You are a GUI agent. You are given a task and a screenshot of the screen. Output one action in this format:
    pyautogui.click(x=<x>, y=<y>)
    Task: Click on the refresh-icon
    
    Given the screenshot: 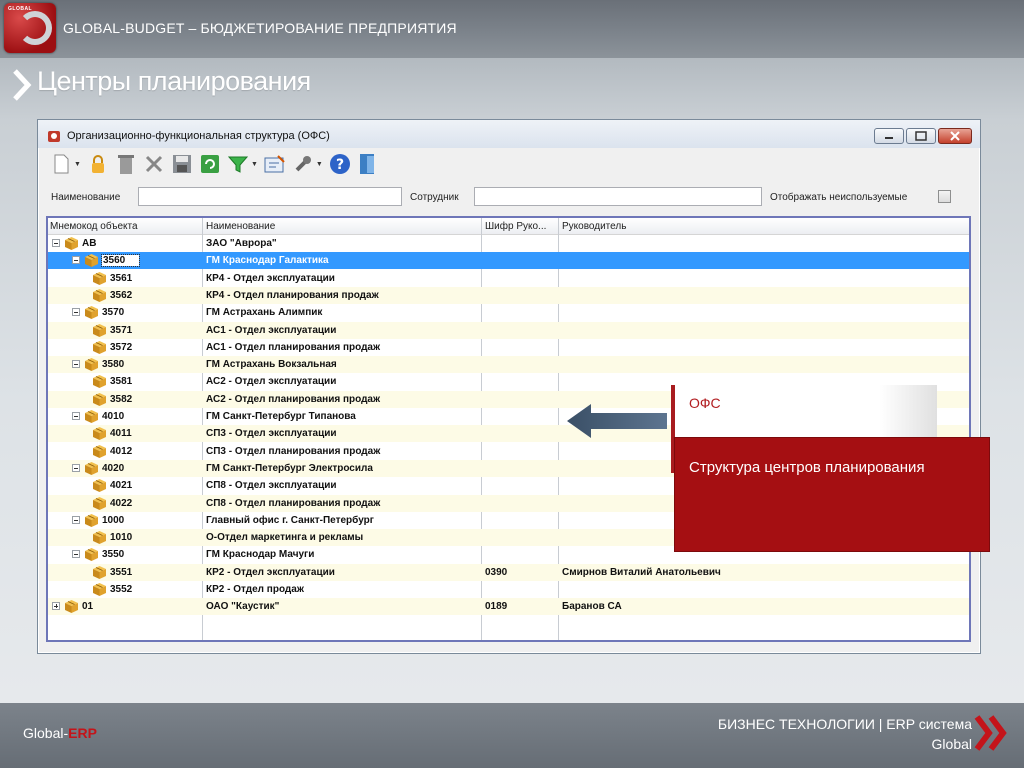 What is the action you would take?
    pyautogui.click(x=209, y=164)
    